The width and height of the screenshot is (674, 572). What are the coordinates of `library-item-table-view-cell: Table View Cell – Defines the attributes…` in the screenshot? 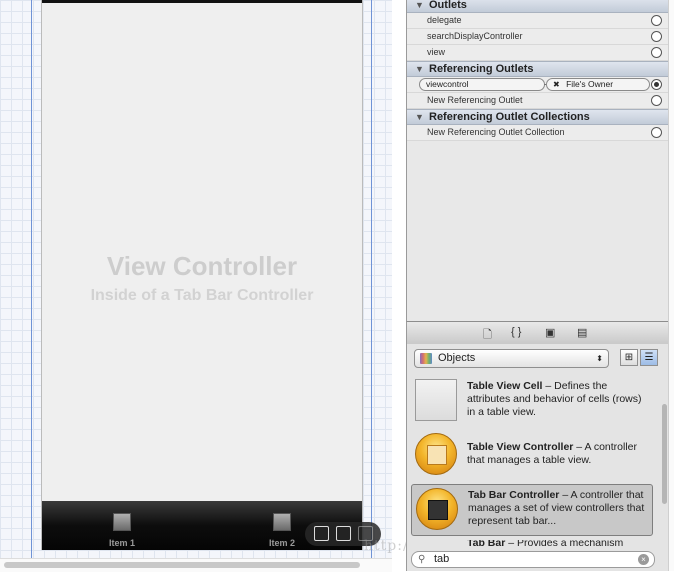 It's located at (531, 401).